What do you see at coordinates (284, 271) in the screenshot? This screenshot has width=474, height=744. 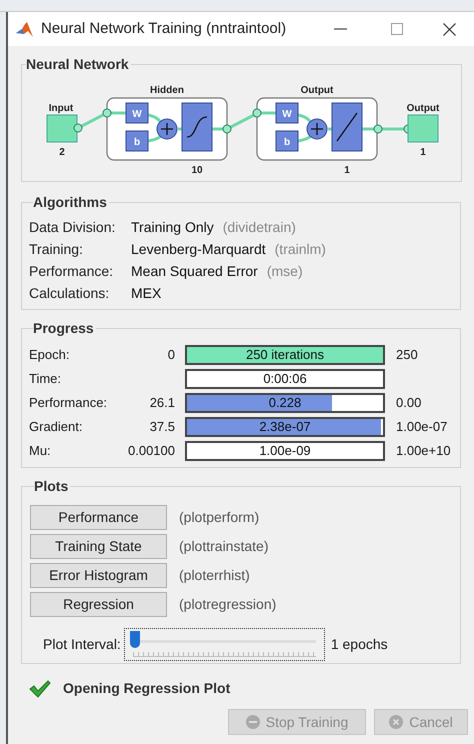 I see `function-name: (mse)` at bounding box center [284, 271].